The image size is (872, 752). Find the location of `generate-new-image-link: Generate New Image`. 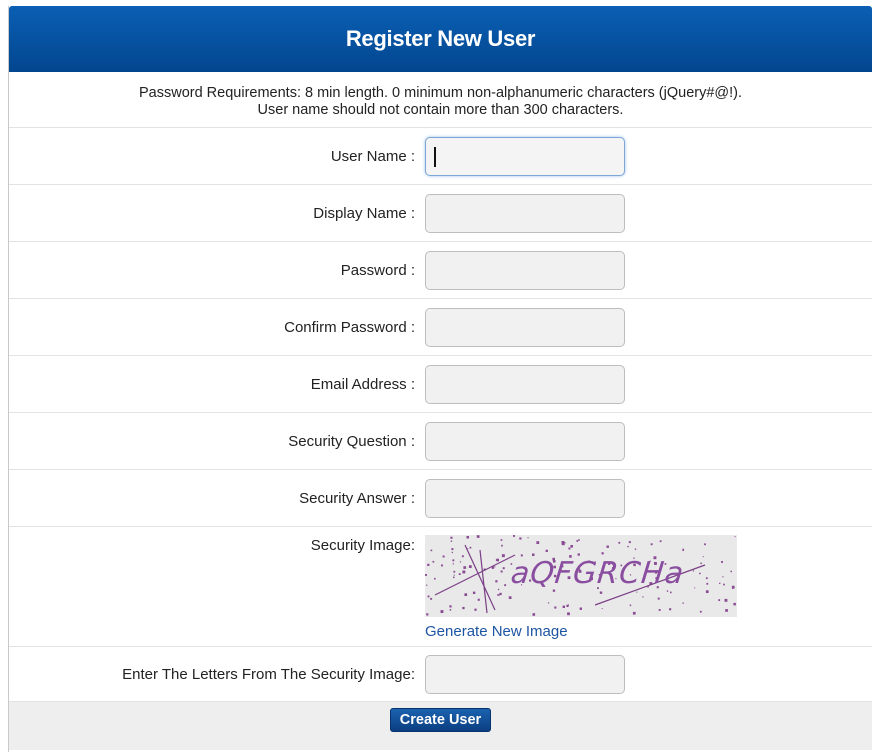

generate-new-image-link: Generate New Image is located at coordinates (496, 631).